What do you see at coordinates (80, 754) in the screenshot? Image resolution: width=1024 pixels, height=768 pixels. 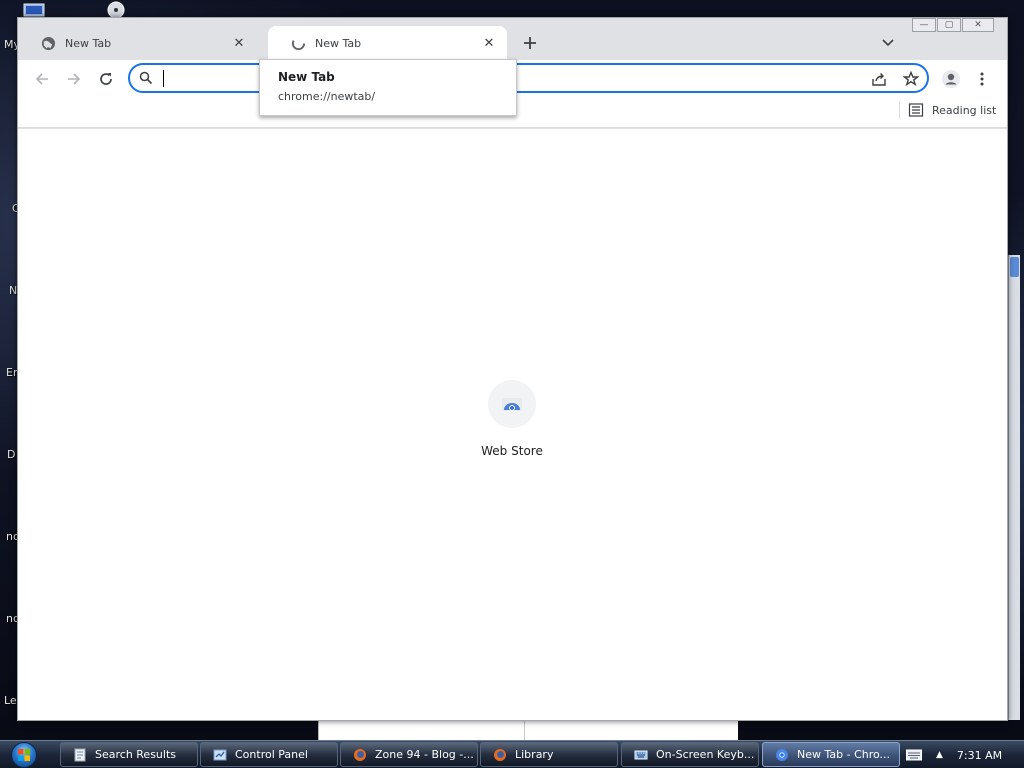 I see `search-results-icon` at bounding box center [80, 754].